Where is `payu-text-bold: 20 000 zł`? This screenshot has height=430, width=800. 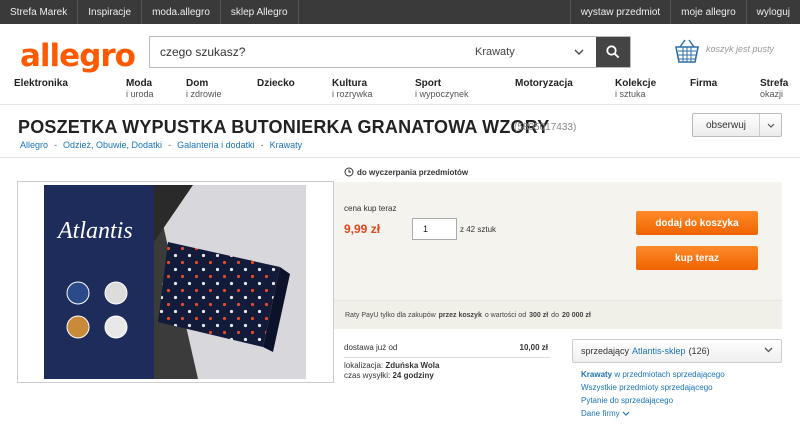
payu-text-bold: 20 000 zł is located at coordinates (576, 315).